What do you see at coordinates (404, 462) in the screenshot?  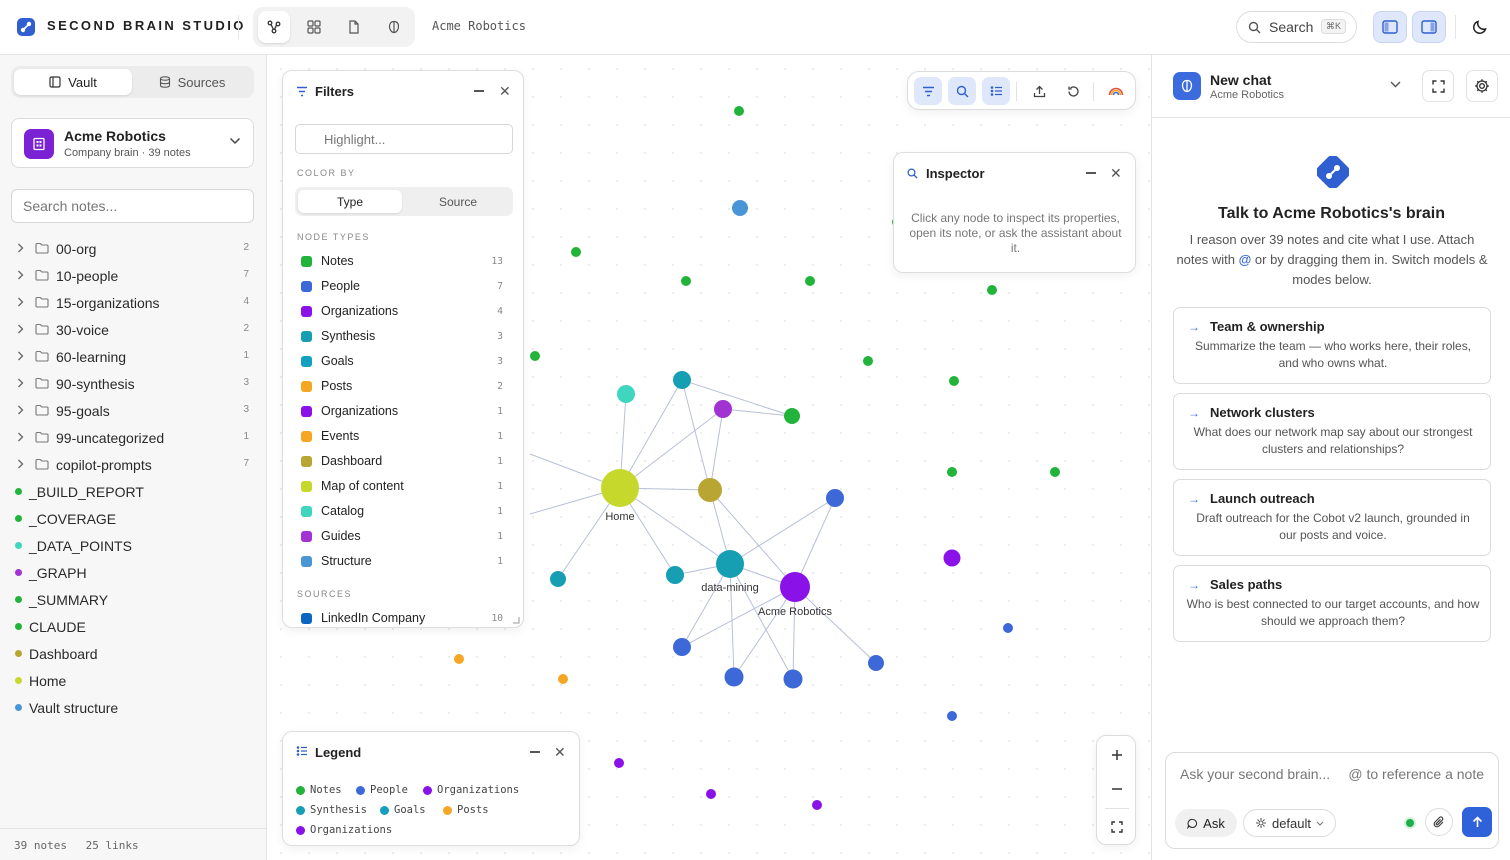 I see `node-type-filter: Dashboard 1` at bounding box center [404, 462].